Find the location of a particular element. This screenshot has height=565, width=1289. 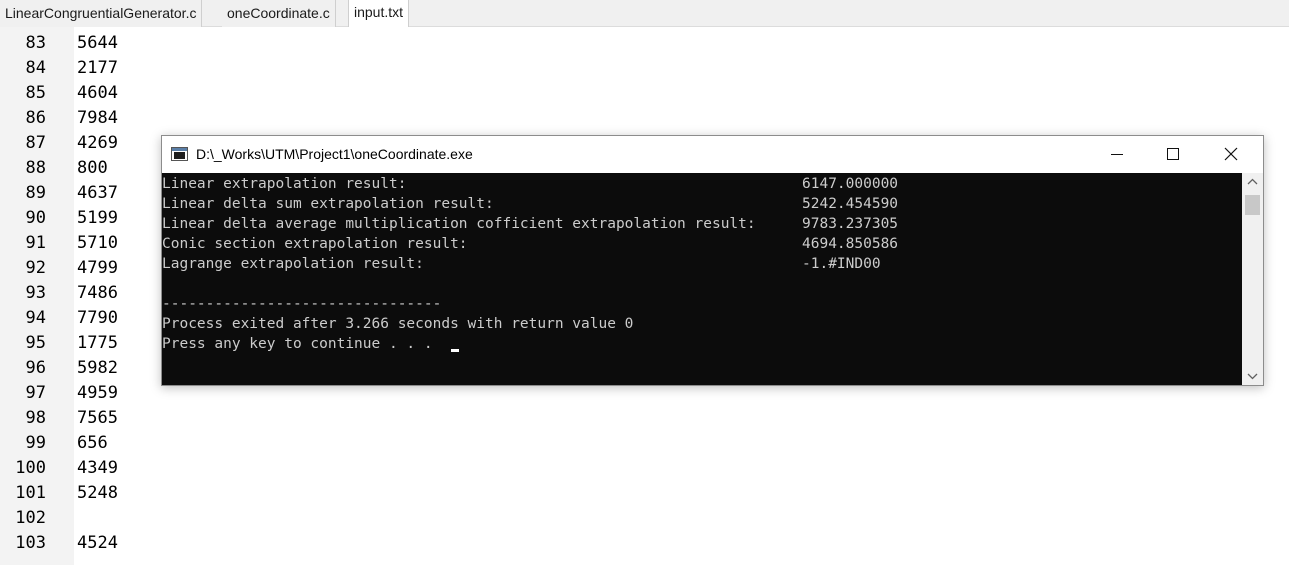

result-value: 6147.000000 is located at coordinates (850, 184).